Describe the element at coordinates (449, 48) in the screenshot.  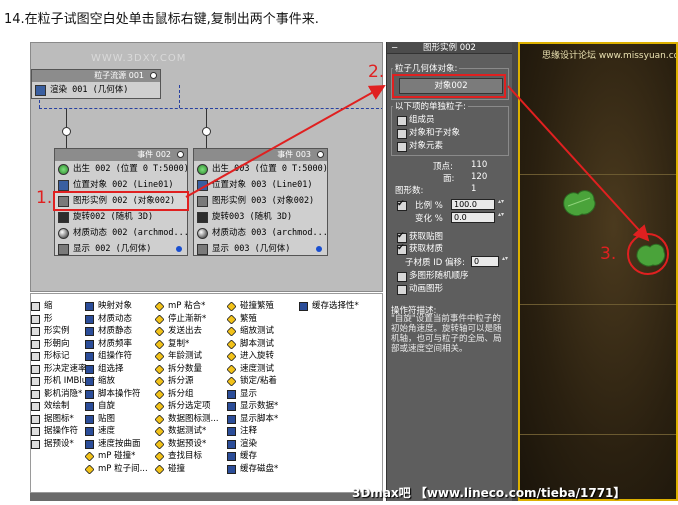
I see `rollout-title: − 图形实例 002` at that location.